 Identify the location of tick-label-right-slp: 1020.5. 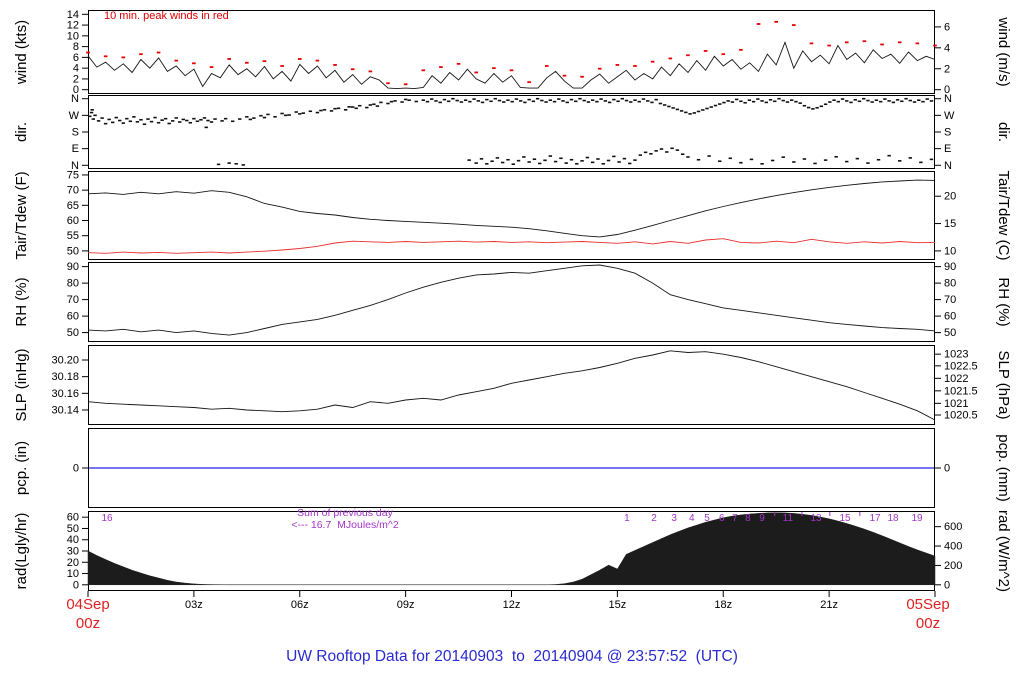
(961, 416).